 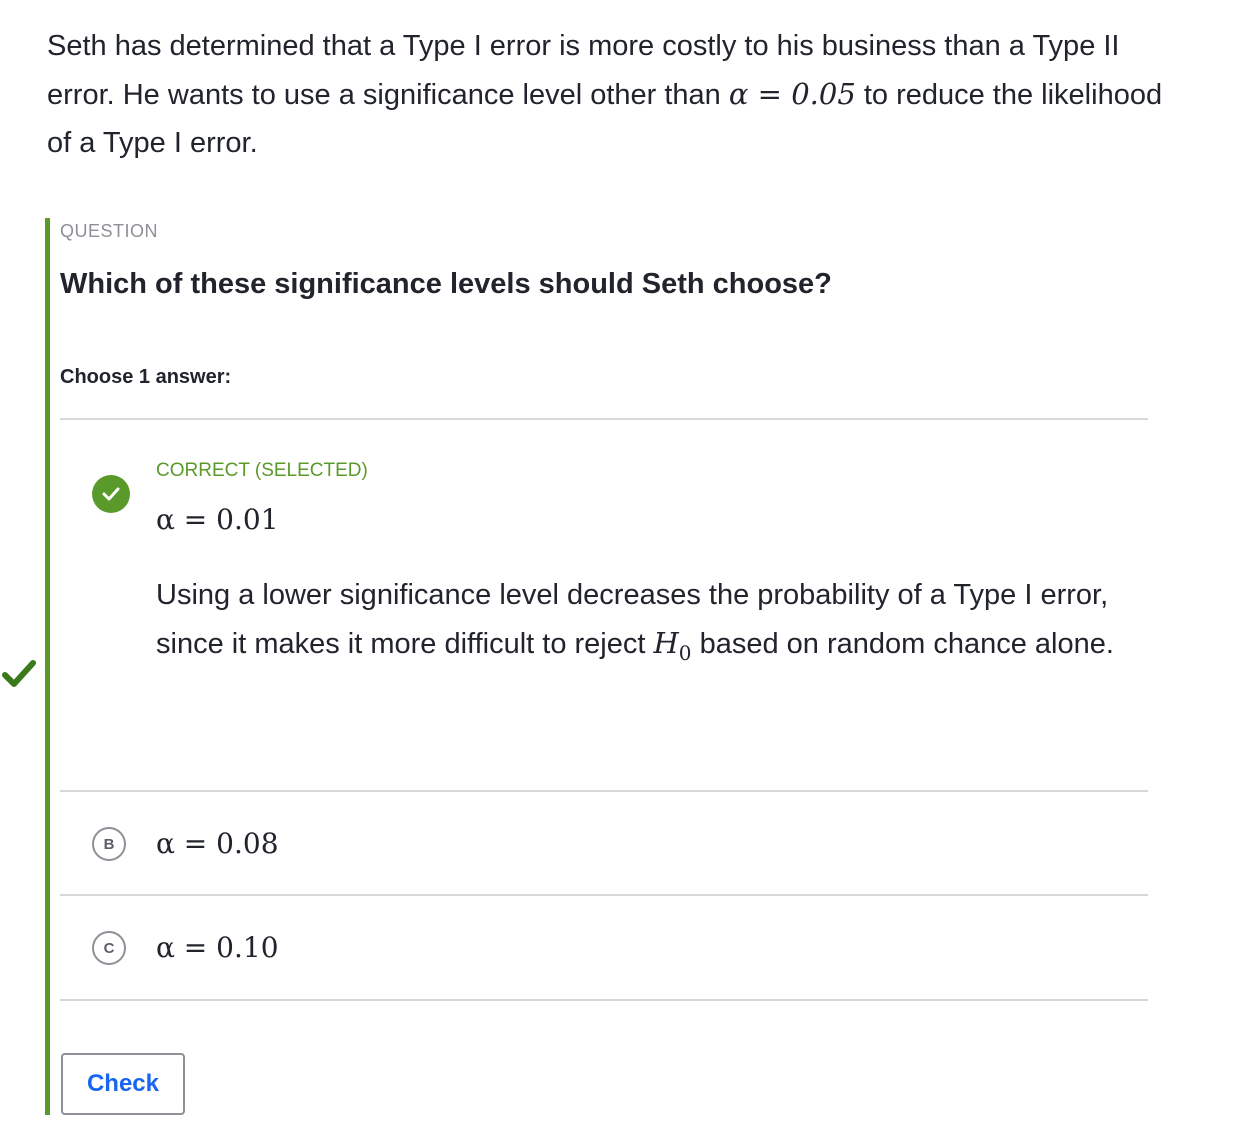 What do you see at coordinates (47, 666) in the screenshot?
I see `question-accent-bar` at bounding box center [47, 666].